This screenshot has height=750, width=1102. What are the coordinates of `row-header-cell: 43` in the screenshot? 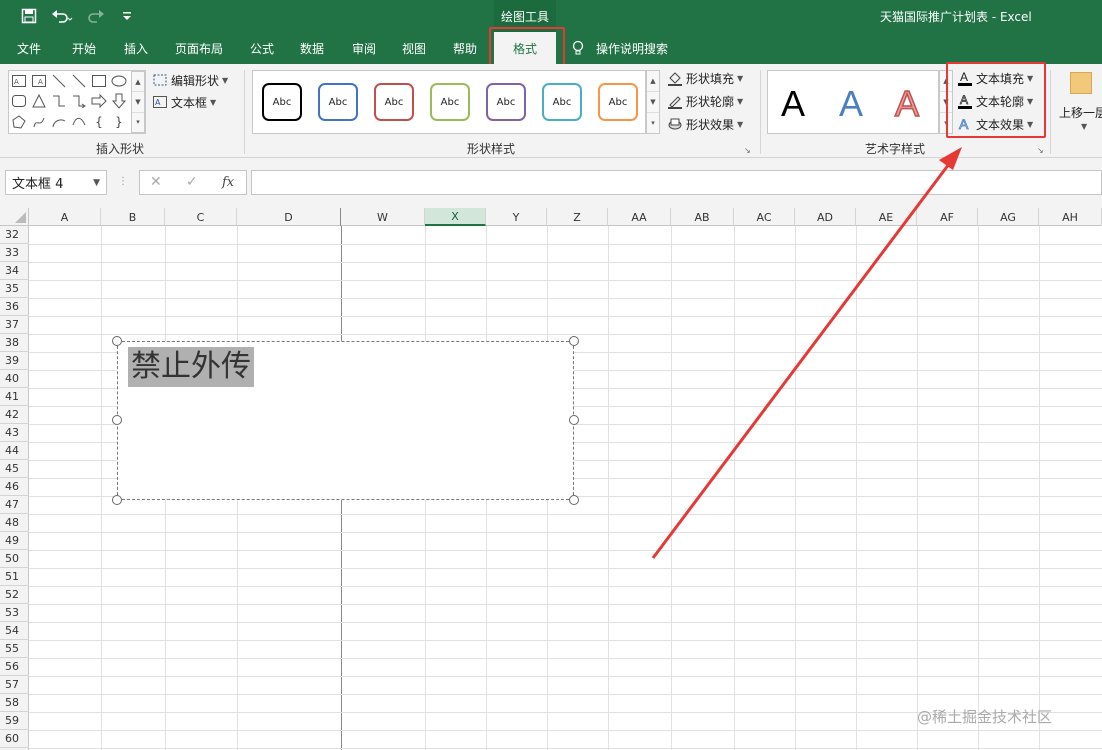 It's located at (14, 433).